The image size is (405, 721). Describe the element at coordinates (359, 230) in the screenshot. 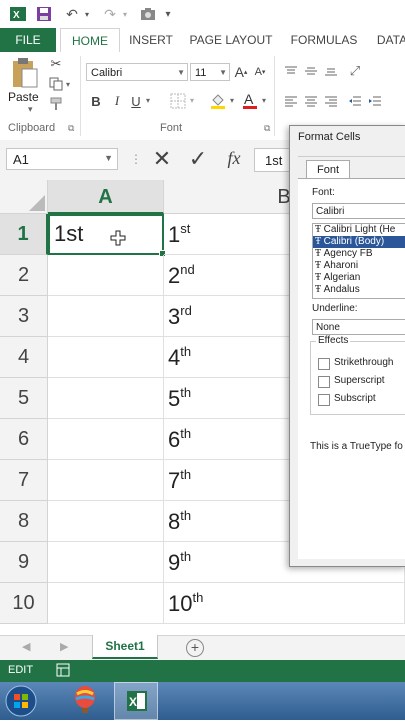

I see `font-list-item: Ŧ Calibri Light (He` at that location.